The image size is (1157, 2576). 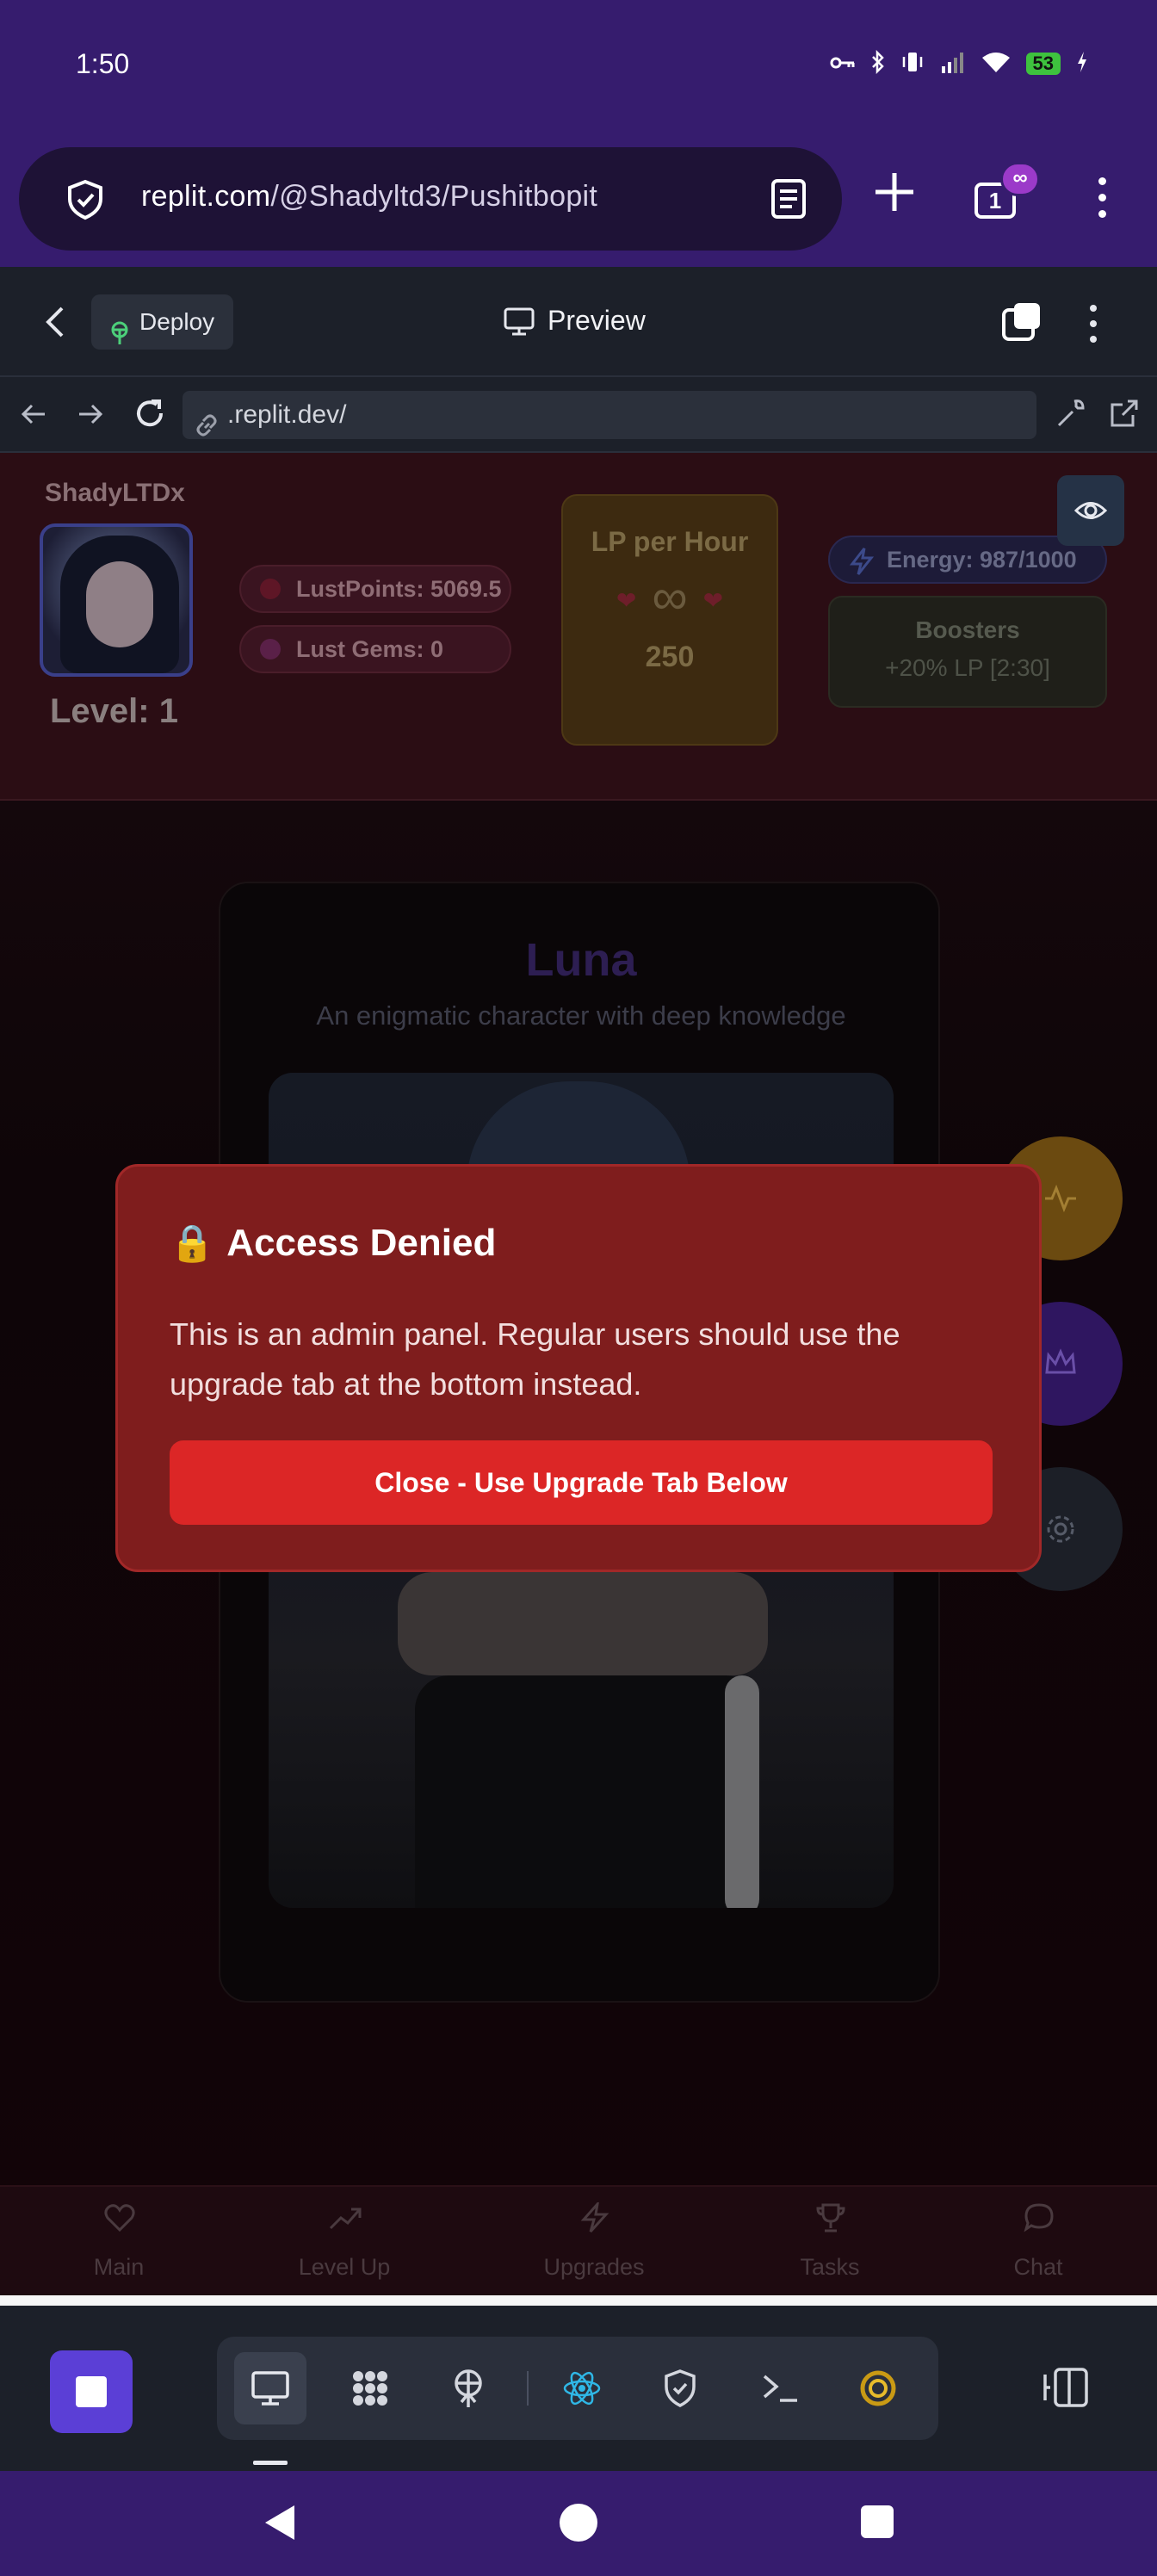 I want to click on nav-main-label: Main, so click(x=119, y=2267).